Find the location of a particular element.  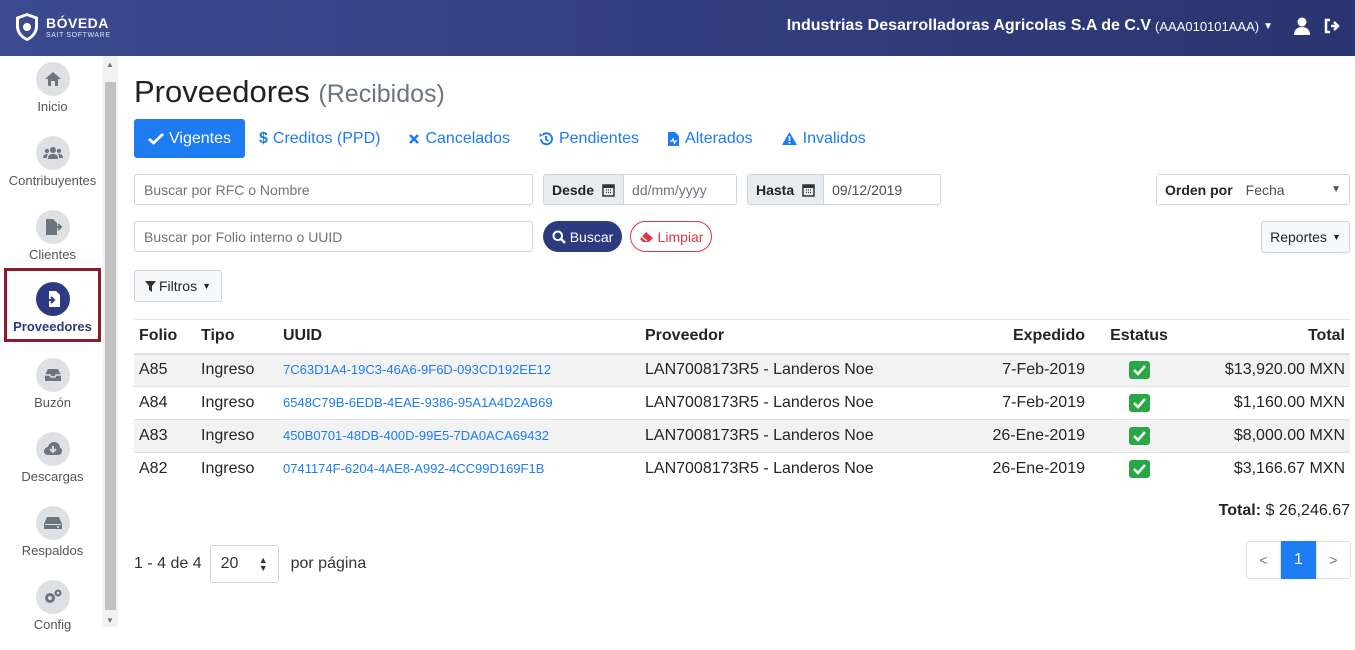

col-folio: Folio is located at coordinates (165, 337).